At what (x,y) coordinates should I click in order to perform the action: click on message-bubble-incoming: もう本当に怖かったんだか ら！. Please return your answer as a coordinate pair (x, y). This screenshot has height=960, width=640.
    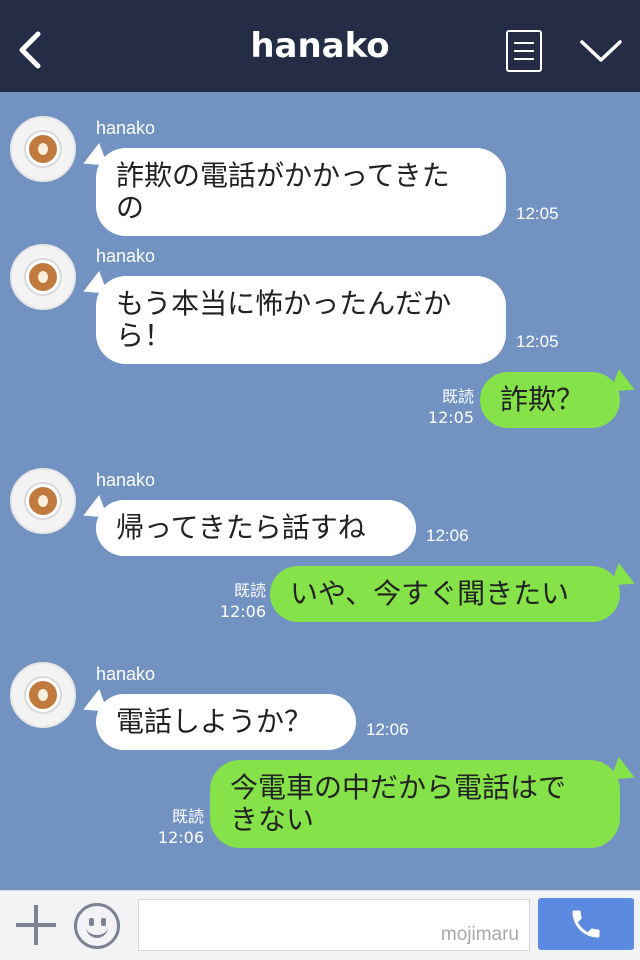
    Looking at the image, I should click on (301, 320).